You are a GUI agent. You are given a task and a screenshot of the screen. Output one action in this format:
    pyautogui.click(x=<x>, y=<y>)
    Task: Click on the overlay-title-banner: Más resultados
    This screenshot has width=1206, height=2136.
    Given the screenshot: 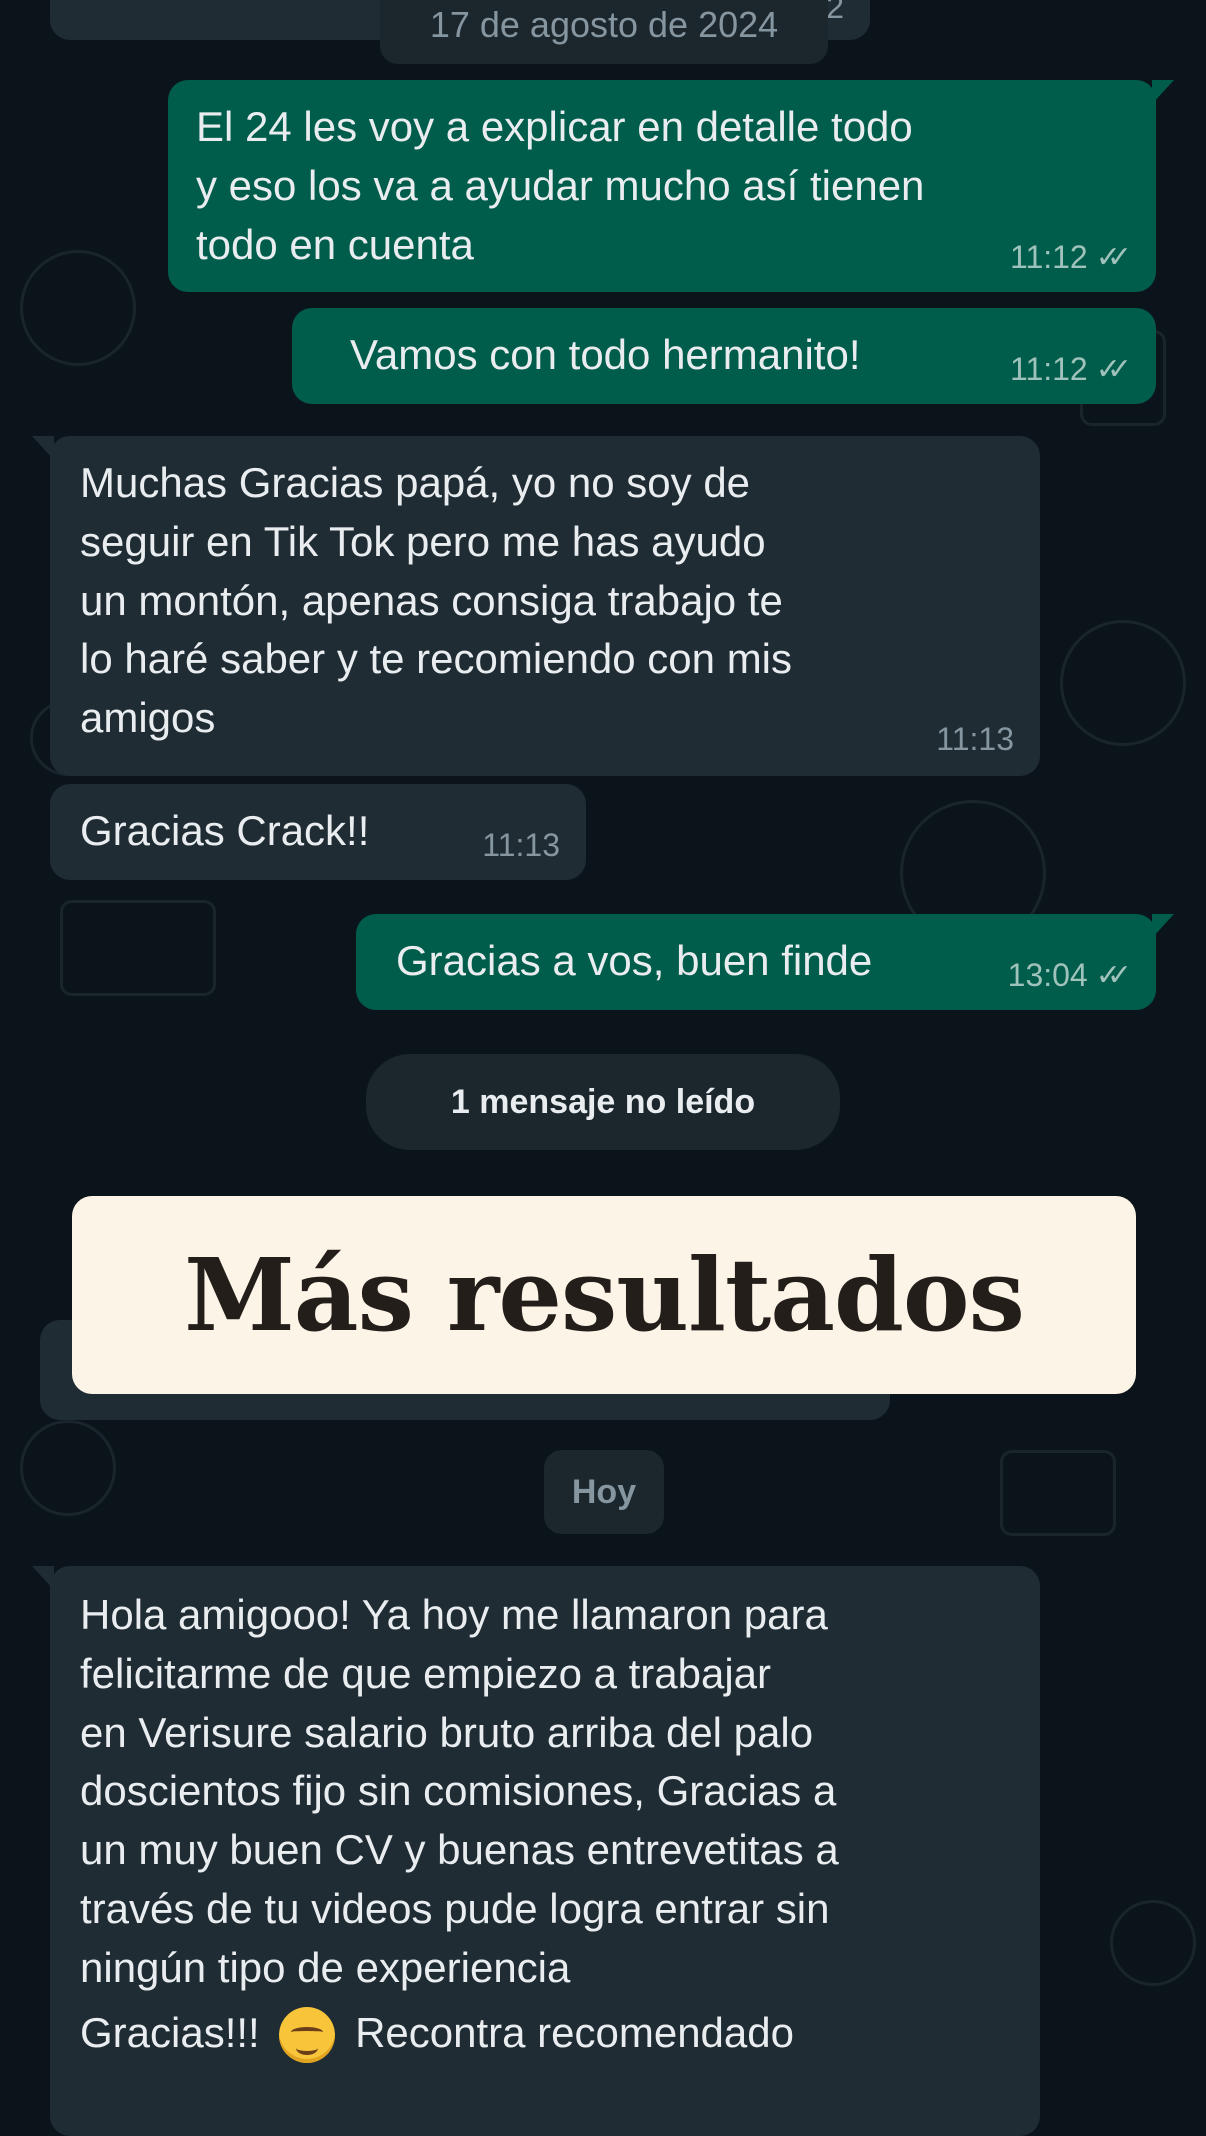 What is the action you would take?
    pyautogui.click(x=604, y=1295)
    